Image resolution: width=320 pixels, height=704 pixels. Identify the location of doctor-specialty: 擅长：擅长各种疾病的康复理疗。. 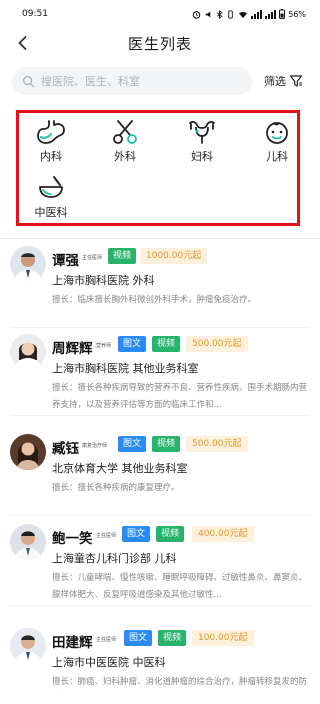
(116, 488).